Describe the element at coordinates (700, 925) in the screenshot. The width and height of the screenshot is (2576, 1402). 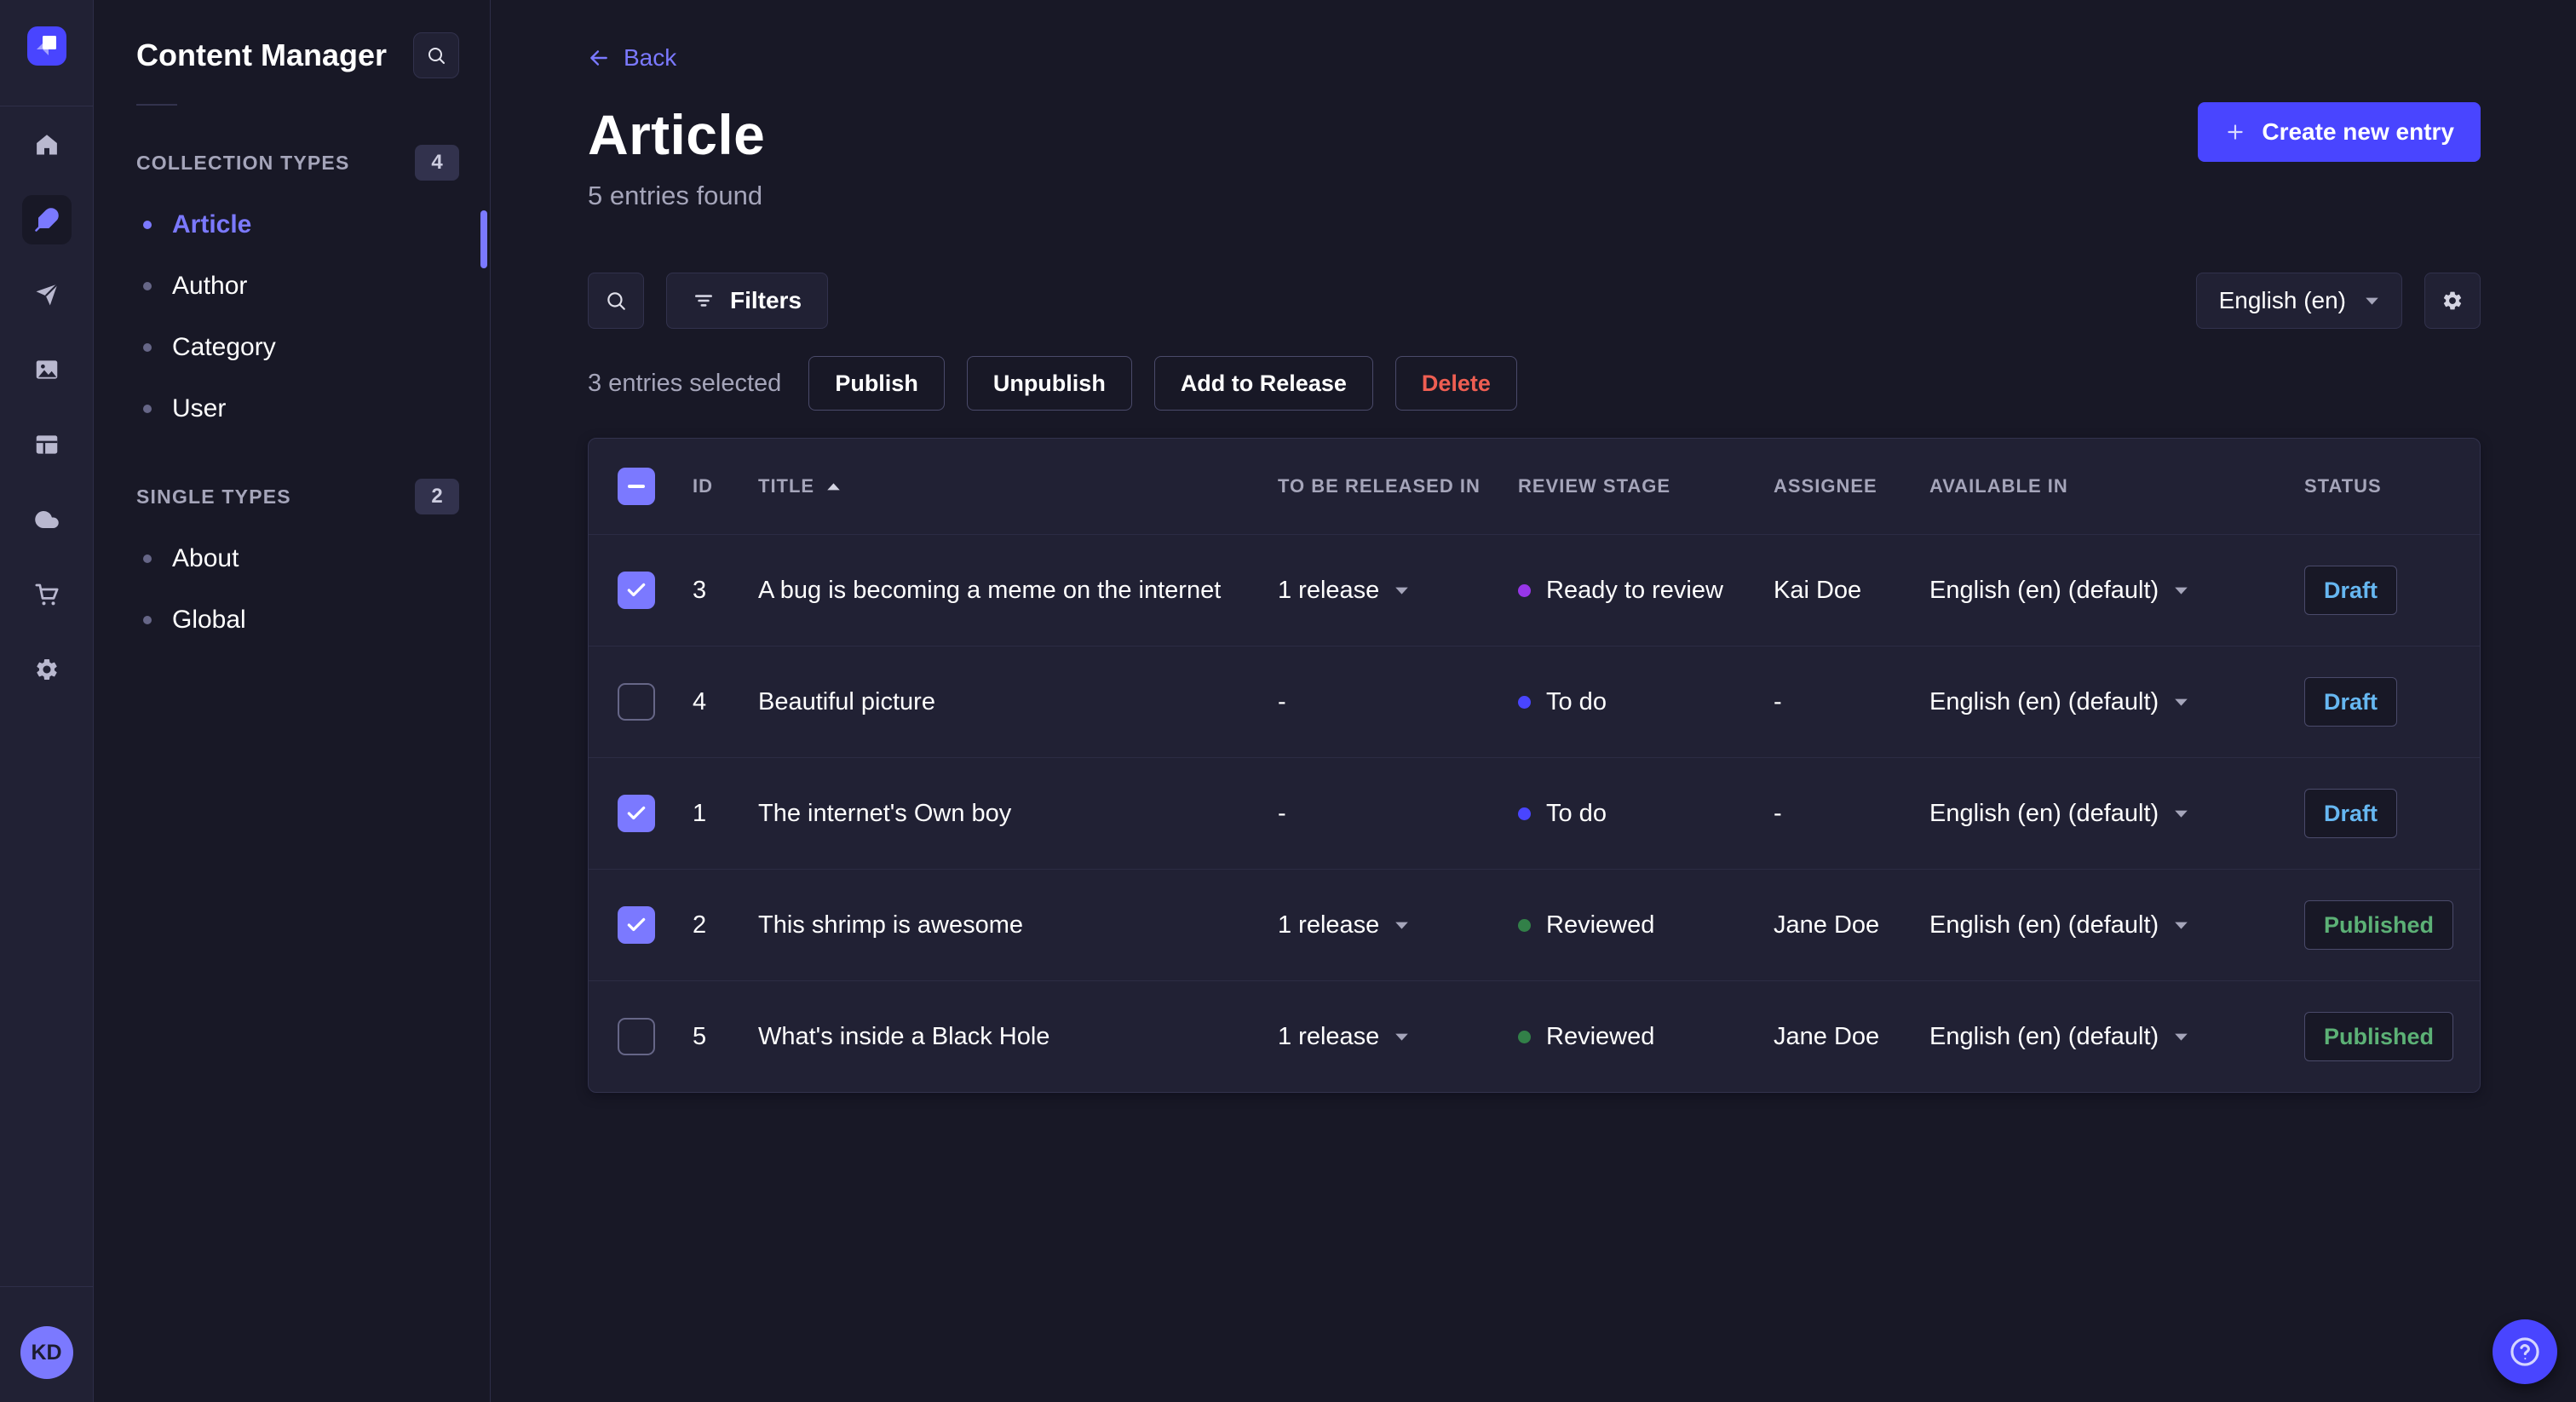
I see `row-id: 2` at that location.